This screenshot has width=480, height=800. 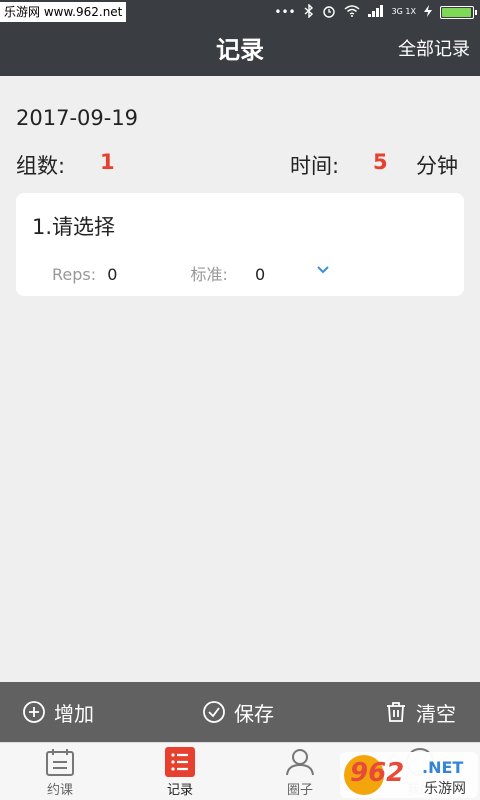 I want to click on sets-label: 组数:, so click(x=41, y=166).